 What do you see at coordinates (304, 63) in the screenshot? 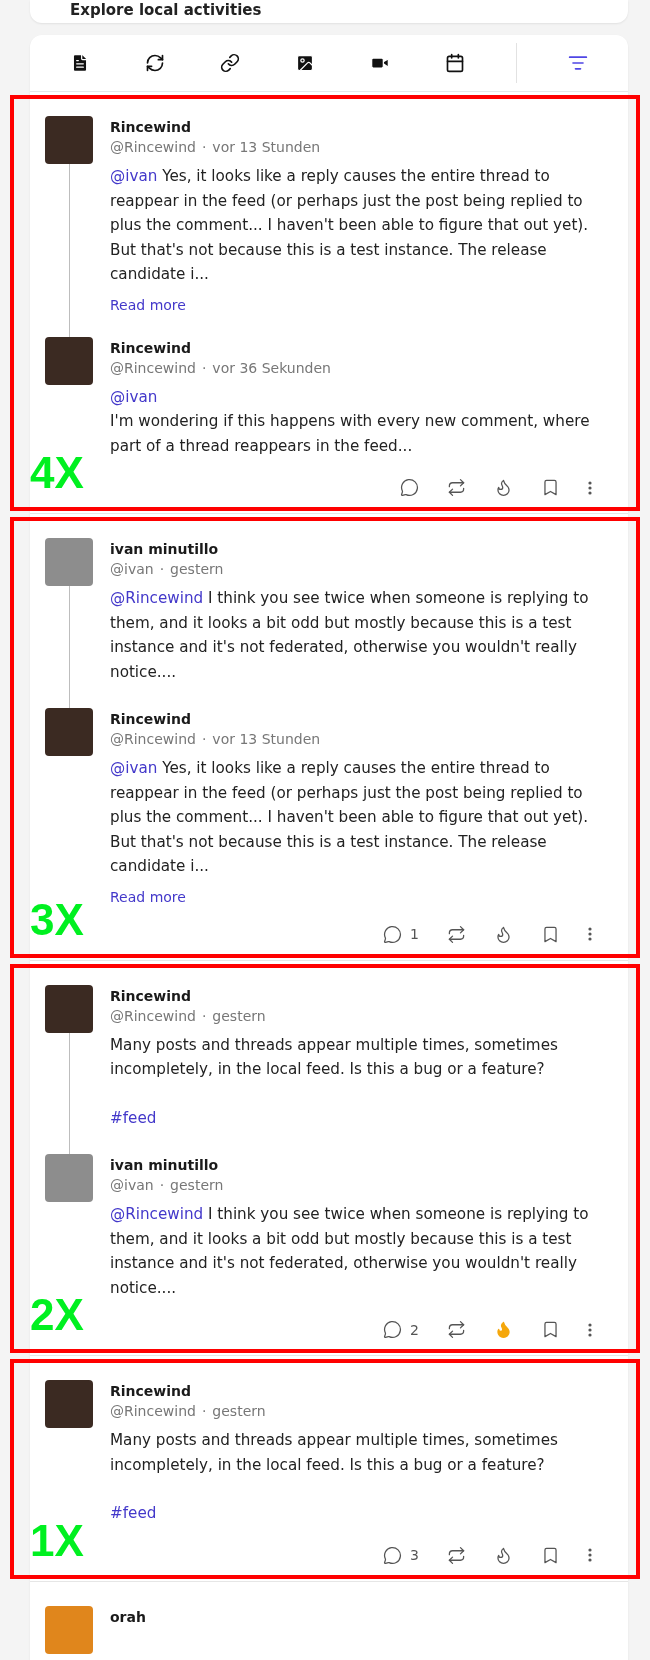
I see `image-icon` at bounding box center [304, 63].